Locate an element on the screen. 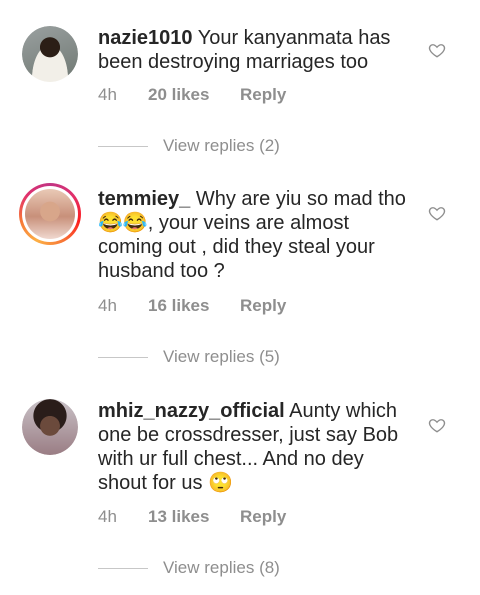 The image size is (480, 595). comment-username: temmiey_ is located at coordinates (144, 199).